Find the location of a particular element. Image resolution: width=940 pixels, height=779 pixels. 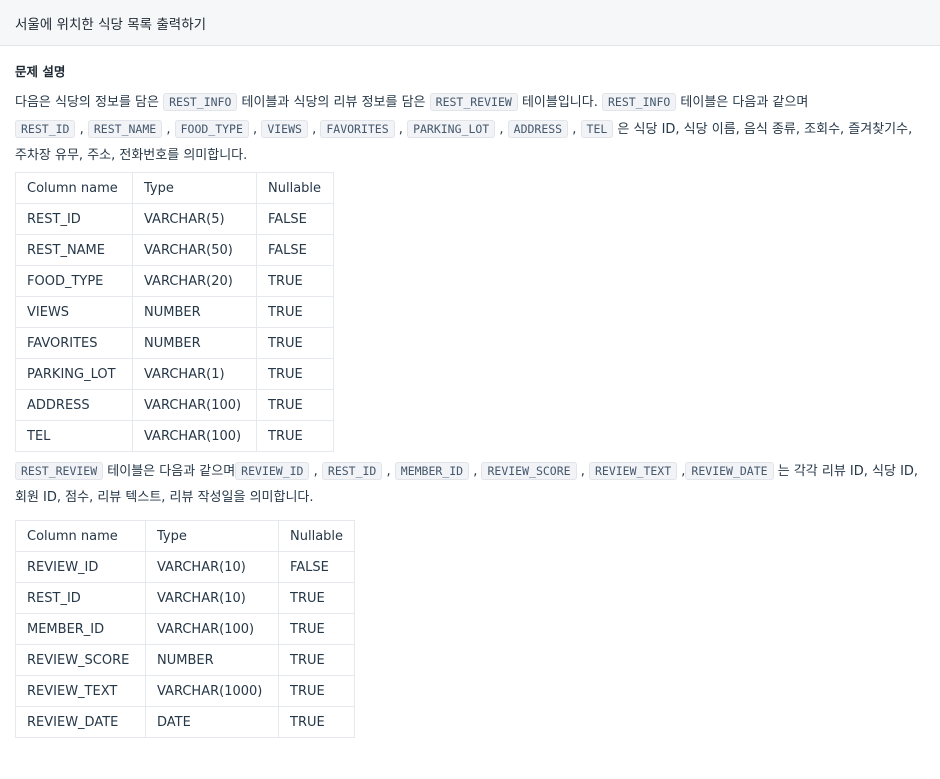

code-field: ADDRESS is located at coordinates (538, 129).